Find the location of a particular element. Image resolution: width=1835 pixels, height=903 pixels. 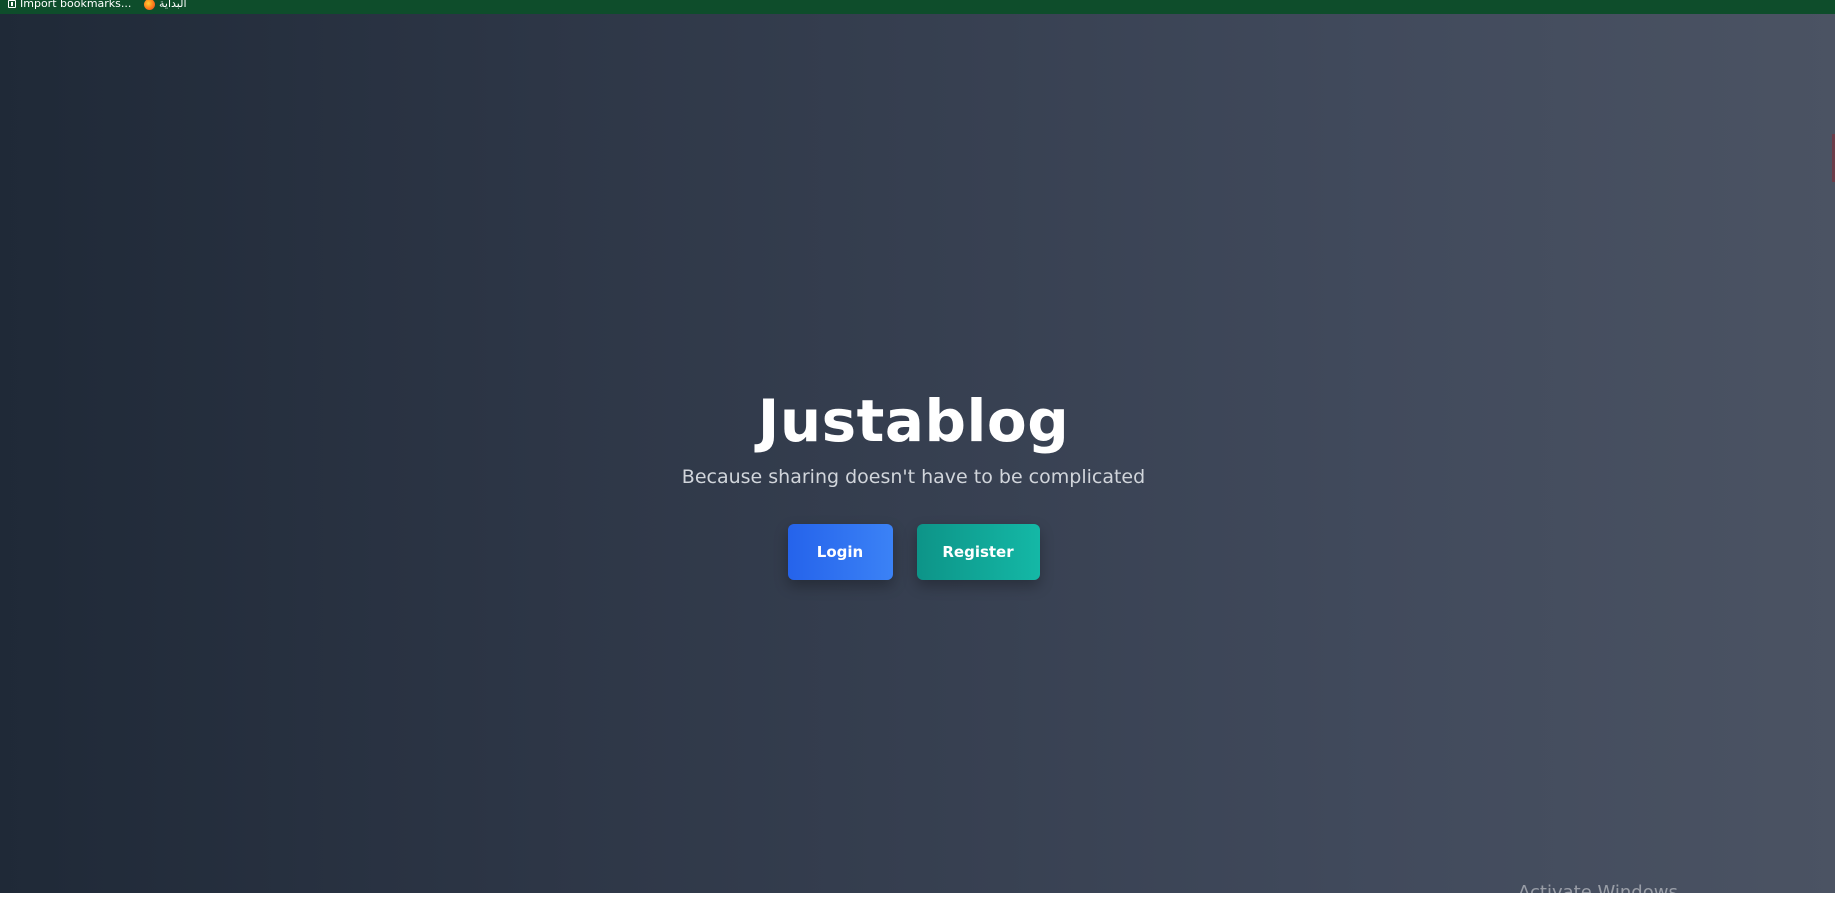

auth-actions: Login Register is located at coordinates (913, 552).